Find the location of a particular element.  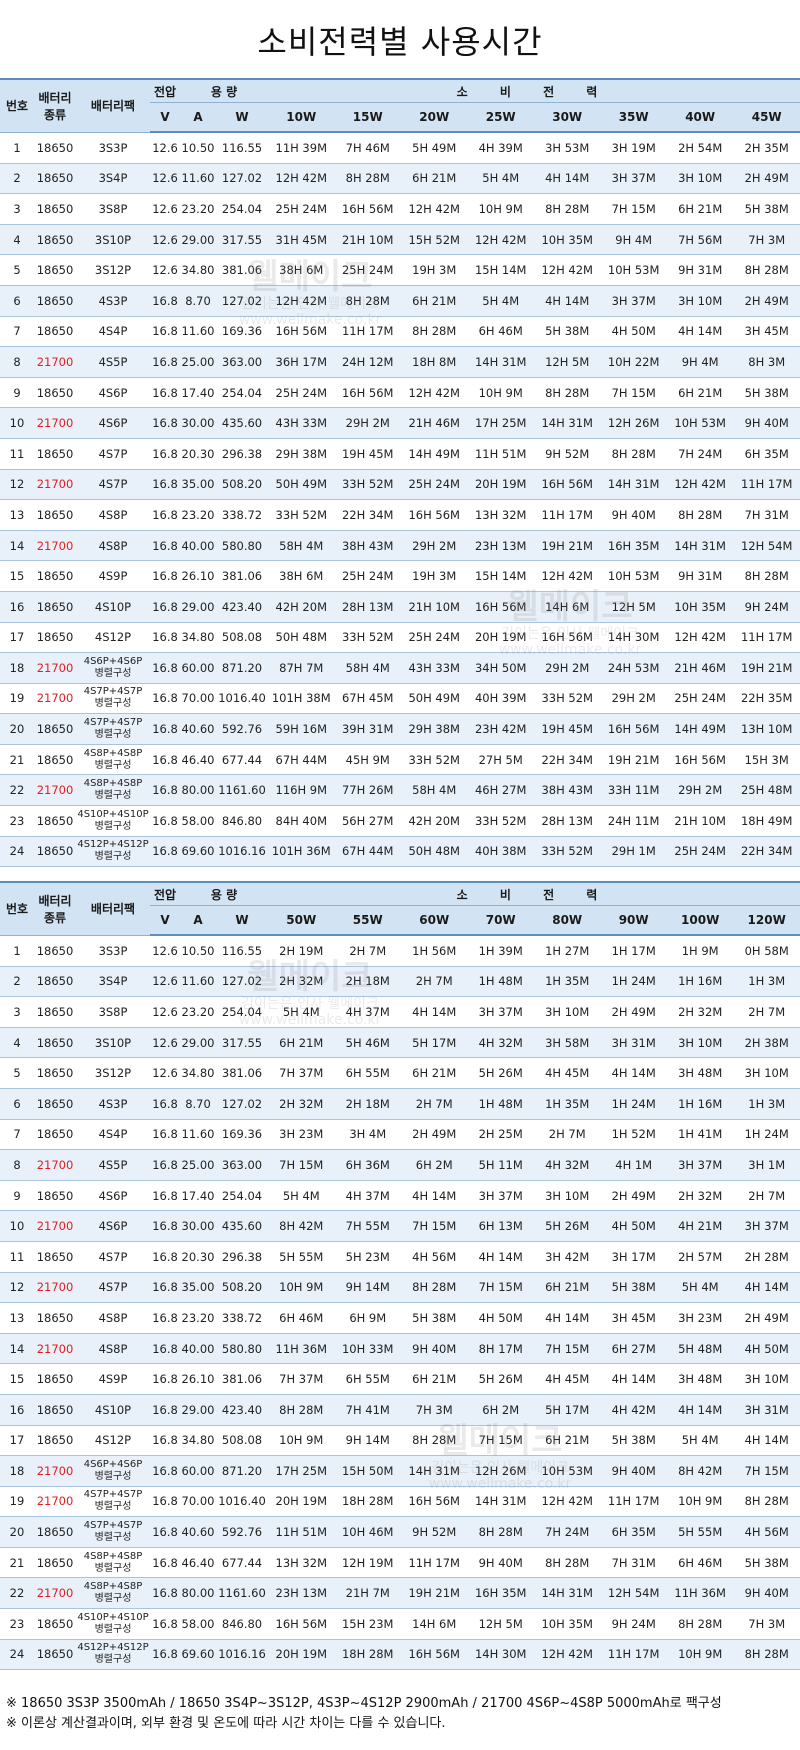

cell-no: 21 is located at coordinates (17, 760).